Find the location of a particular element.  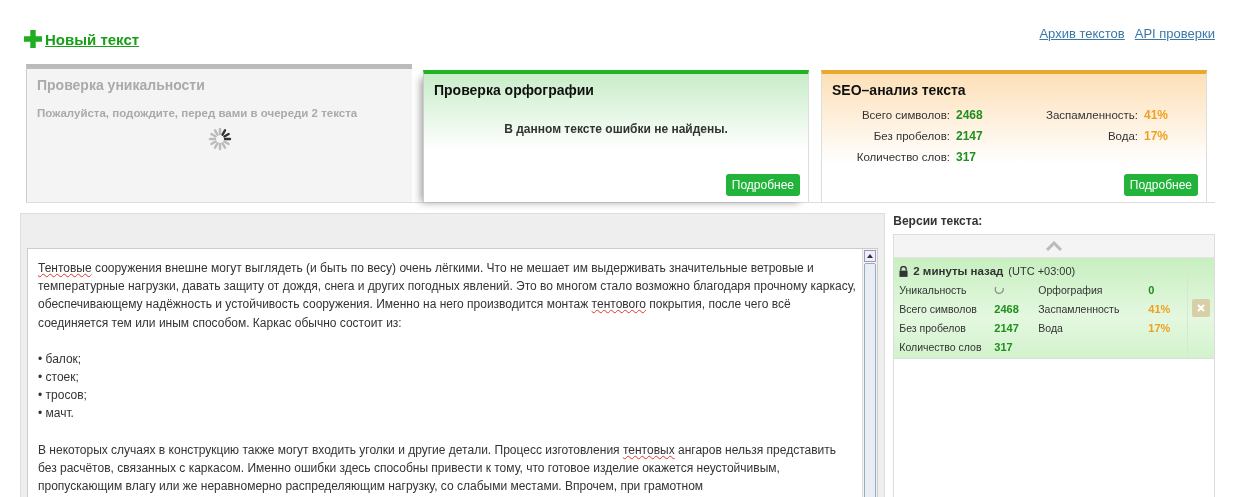

scrollbar is located at coordinates (870, 373).